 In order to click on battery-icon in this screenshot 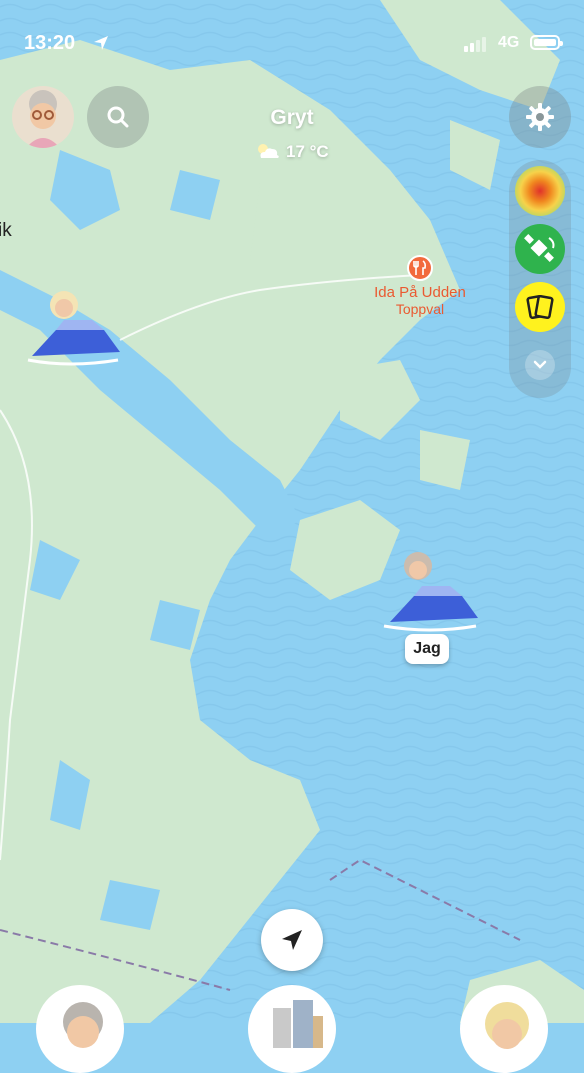, I will do `click(546, 42)`.